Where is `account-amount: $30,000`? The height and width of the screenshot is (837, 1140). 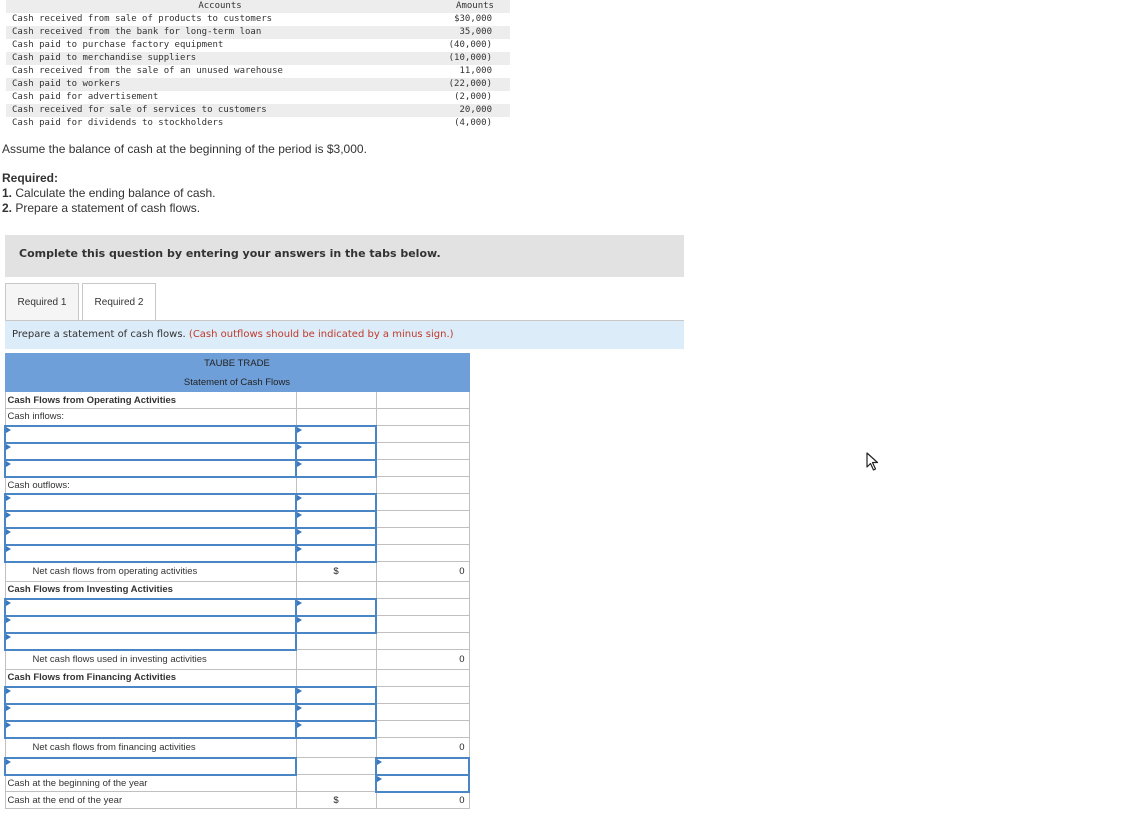 account-amount: $30,000 is located at coordinates (473, 19).